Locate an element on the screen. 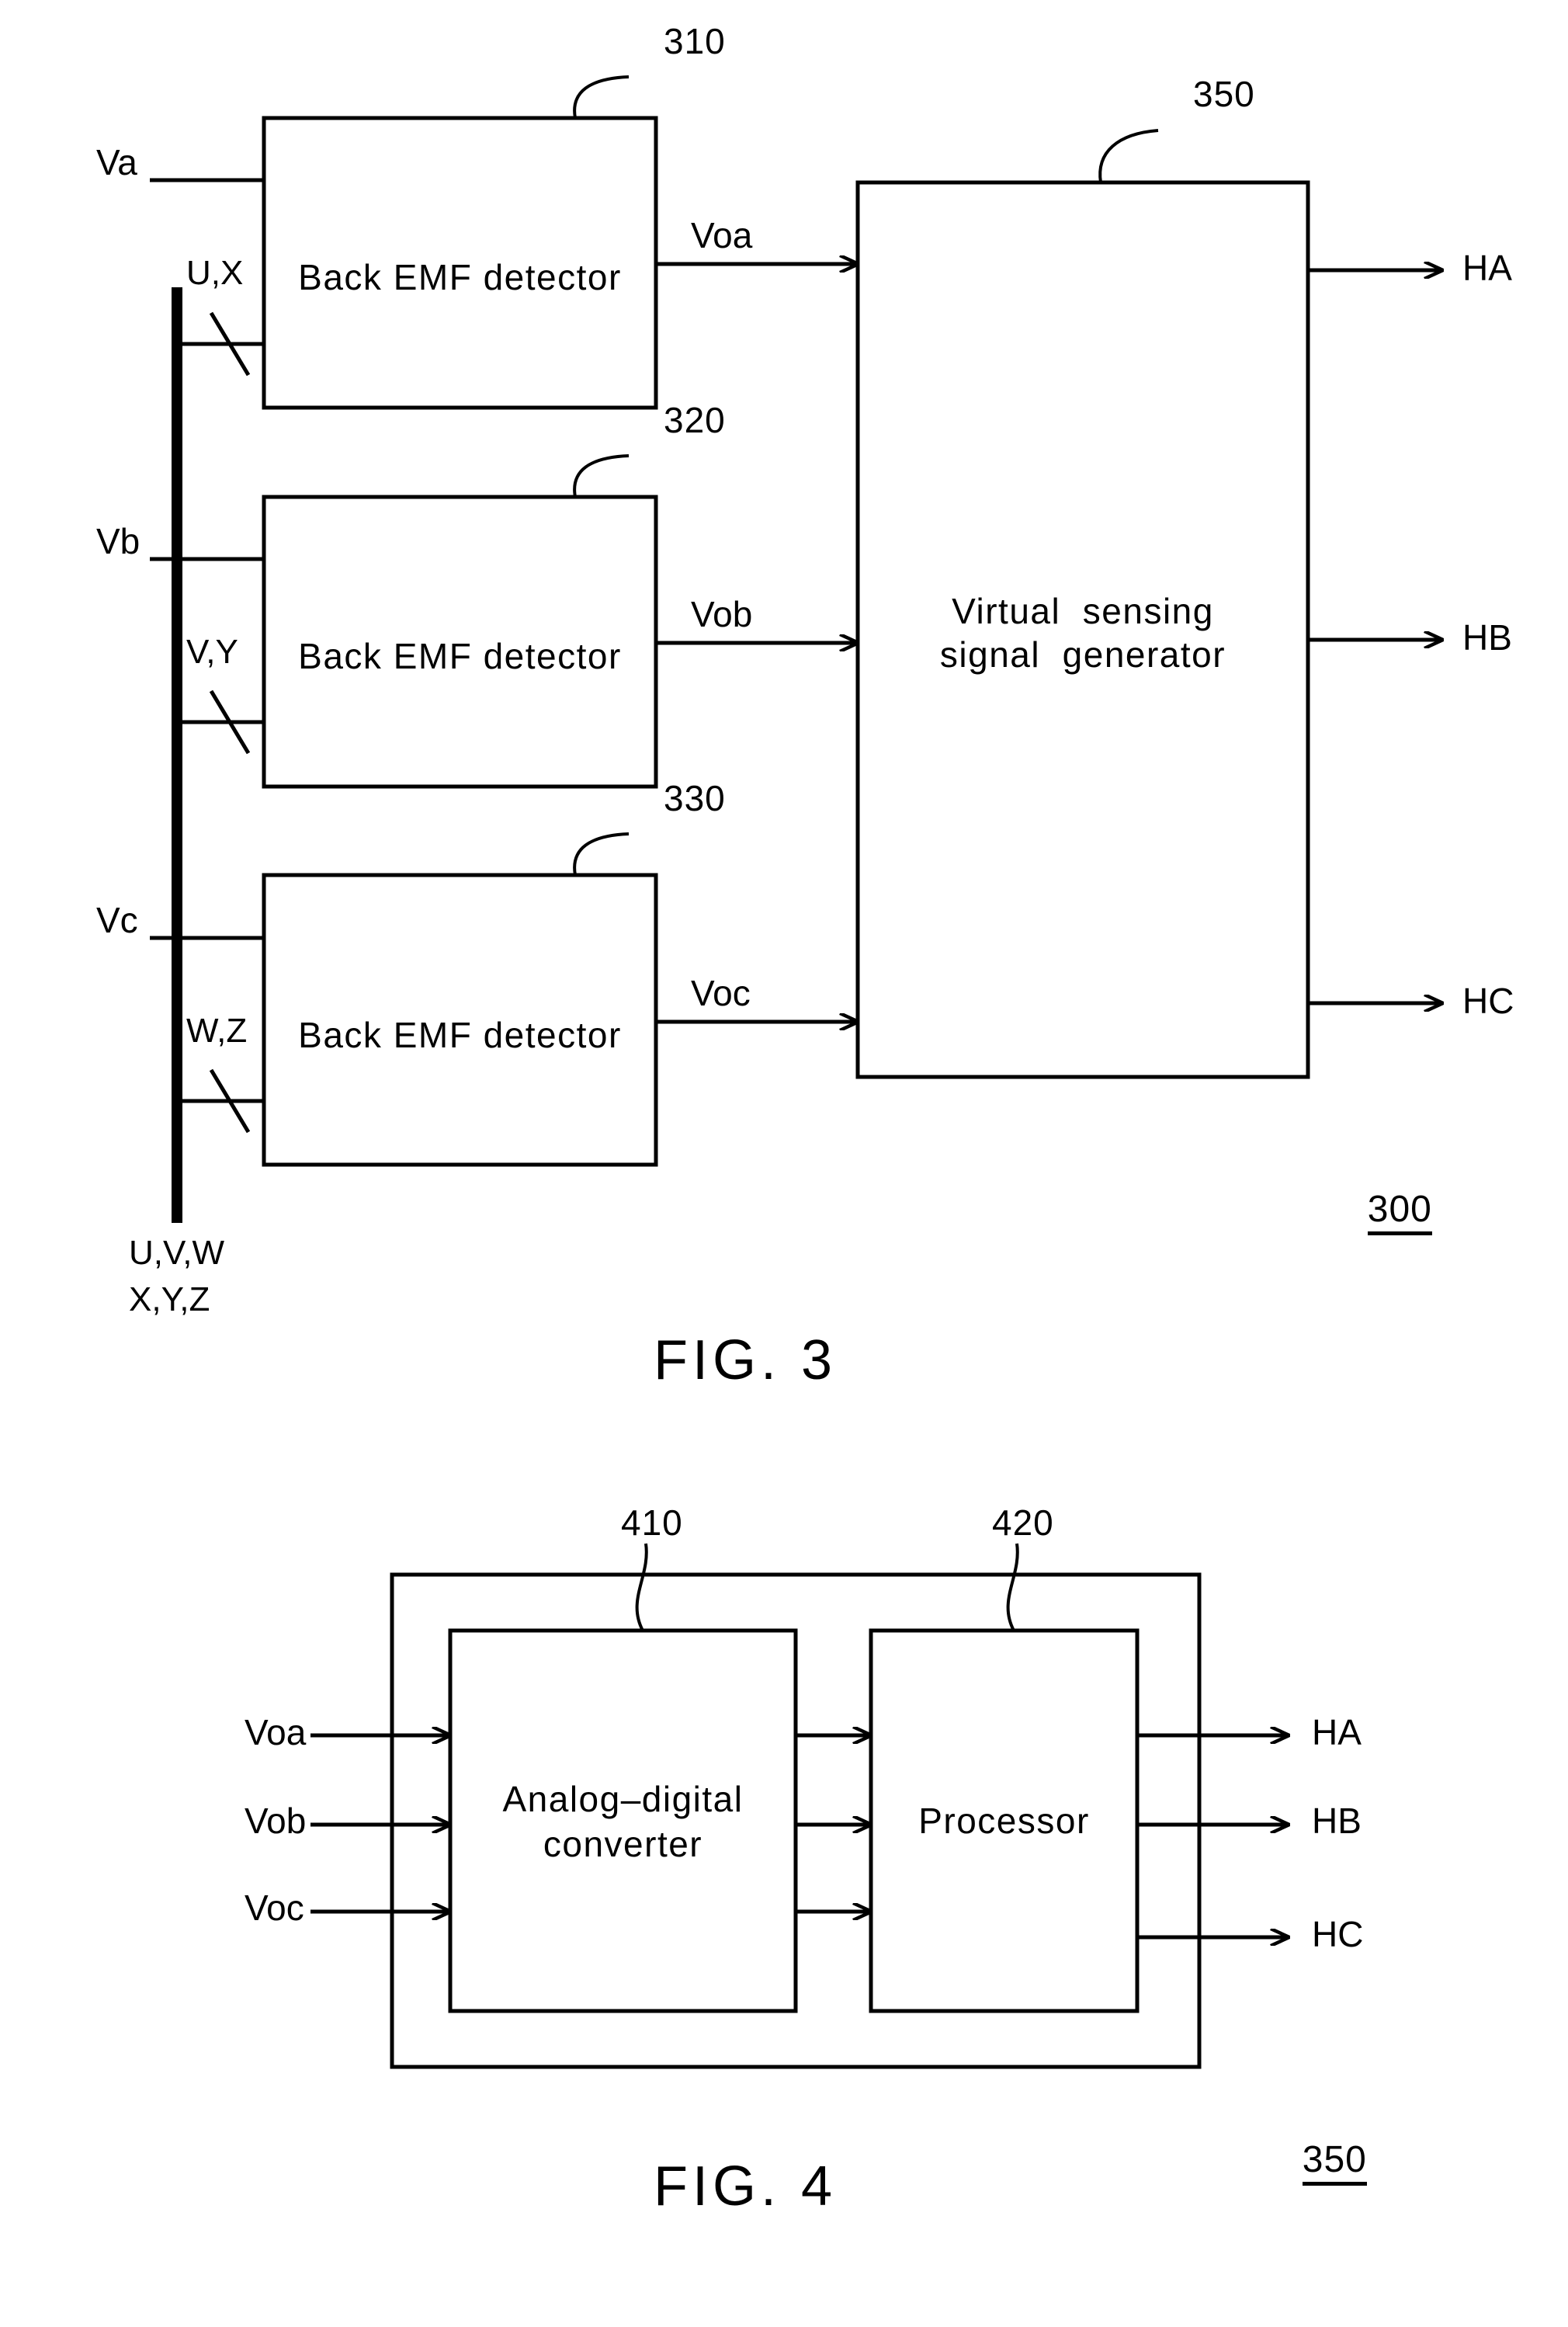  output-label-hb-fig3: HB is located at coordinates (1487, 637).